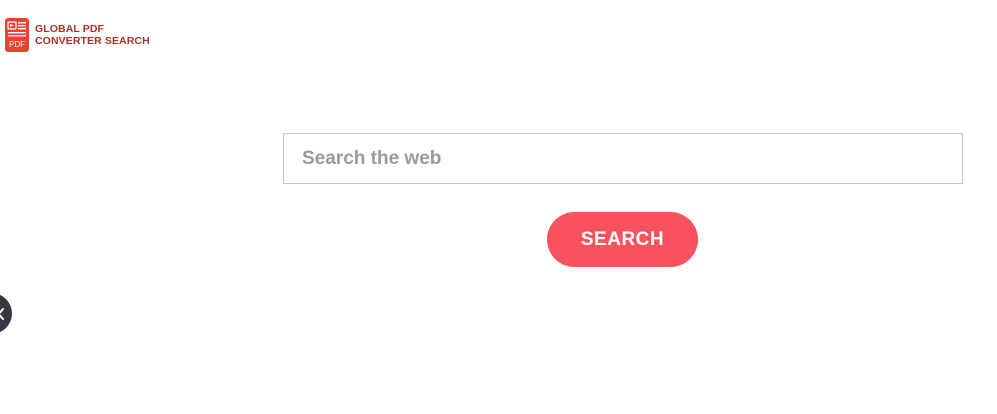 The image size is (997, 414). What do you see at coordinates (92, 41) in the screenshot?
I see `brand-name-line2: CONVERTER SEARCH` at bounding box center [92, 41].